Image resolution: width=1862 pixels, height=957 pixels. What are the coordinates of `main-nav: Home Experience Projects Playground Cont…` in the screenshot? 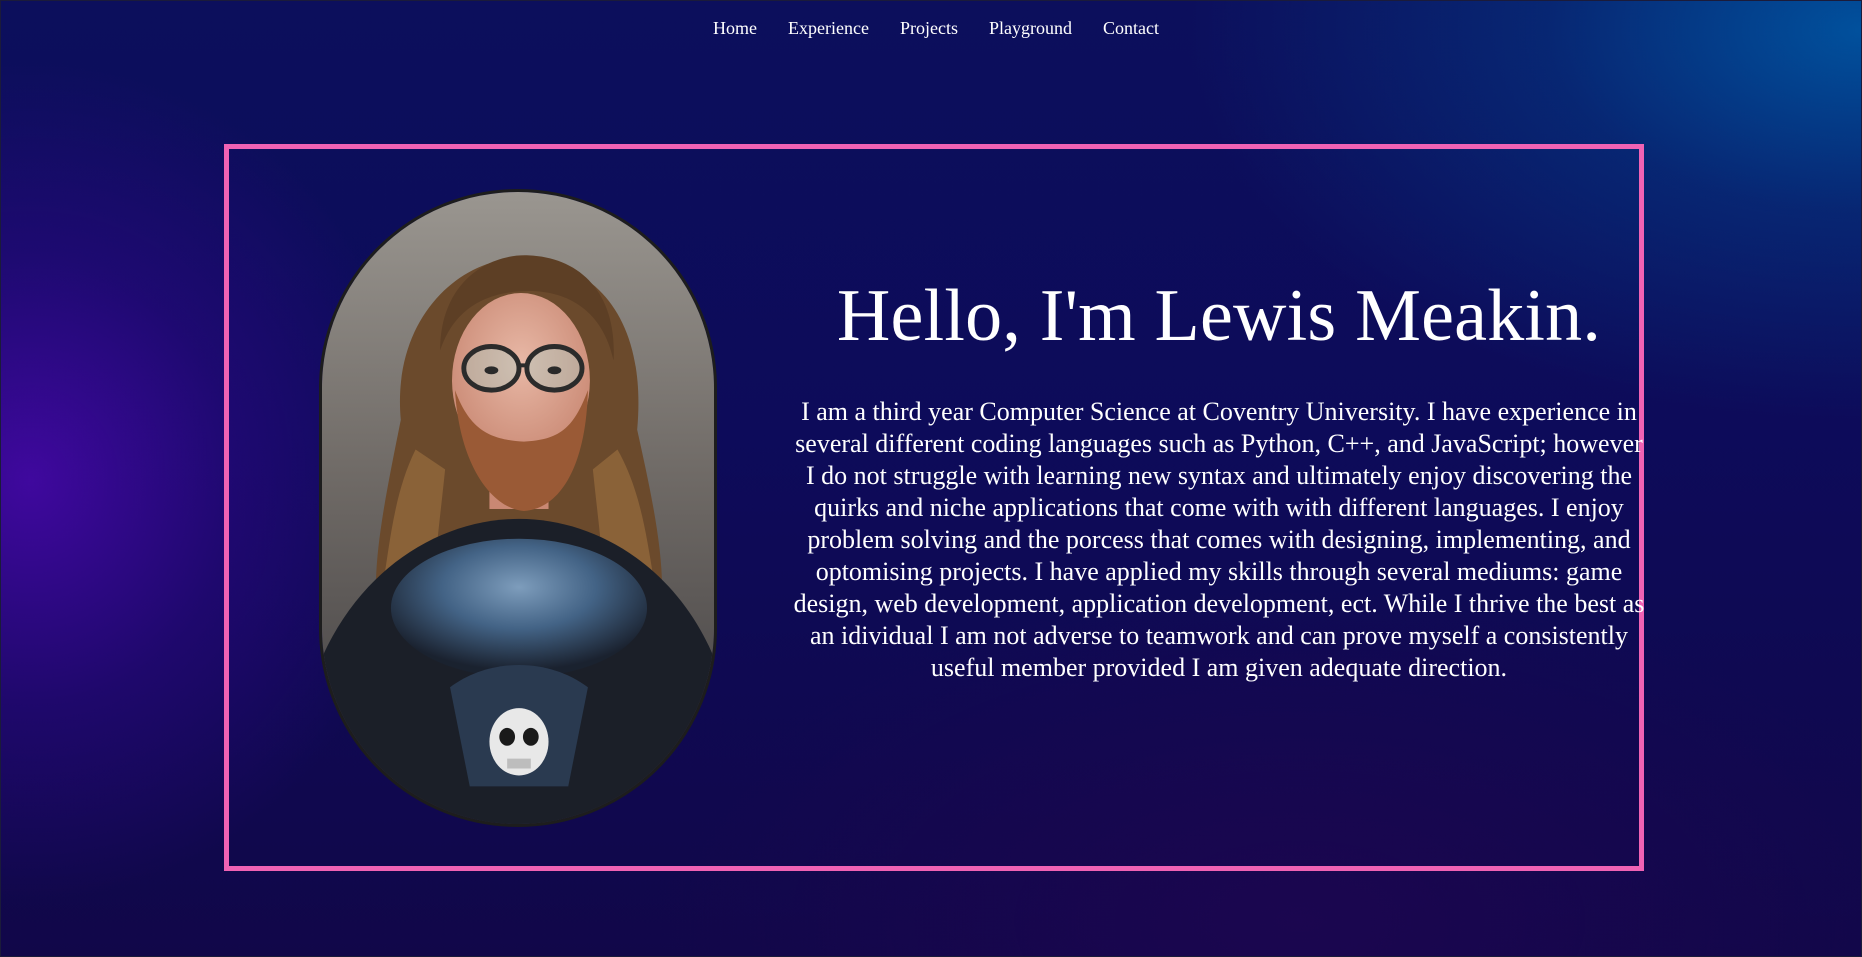 It's located at (931, 28).